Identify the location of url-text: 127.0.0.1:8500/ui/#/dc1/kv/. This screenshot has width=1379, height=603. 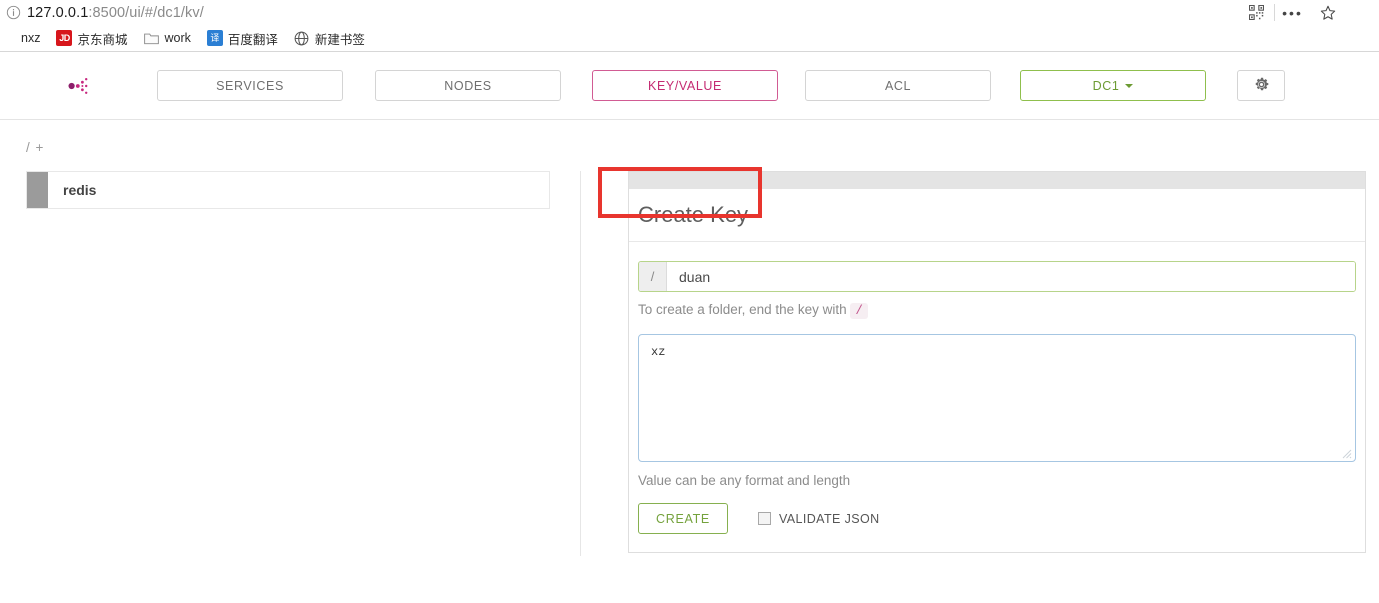
(115, 13).